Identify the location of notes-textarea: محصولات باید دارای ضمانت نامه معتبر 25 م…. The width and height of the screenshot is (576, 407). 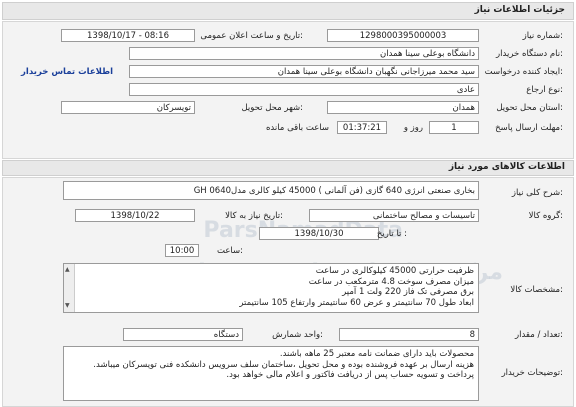
(271, 373).